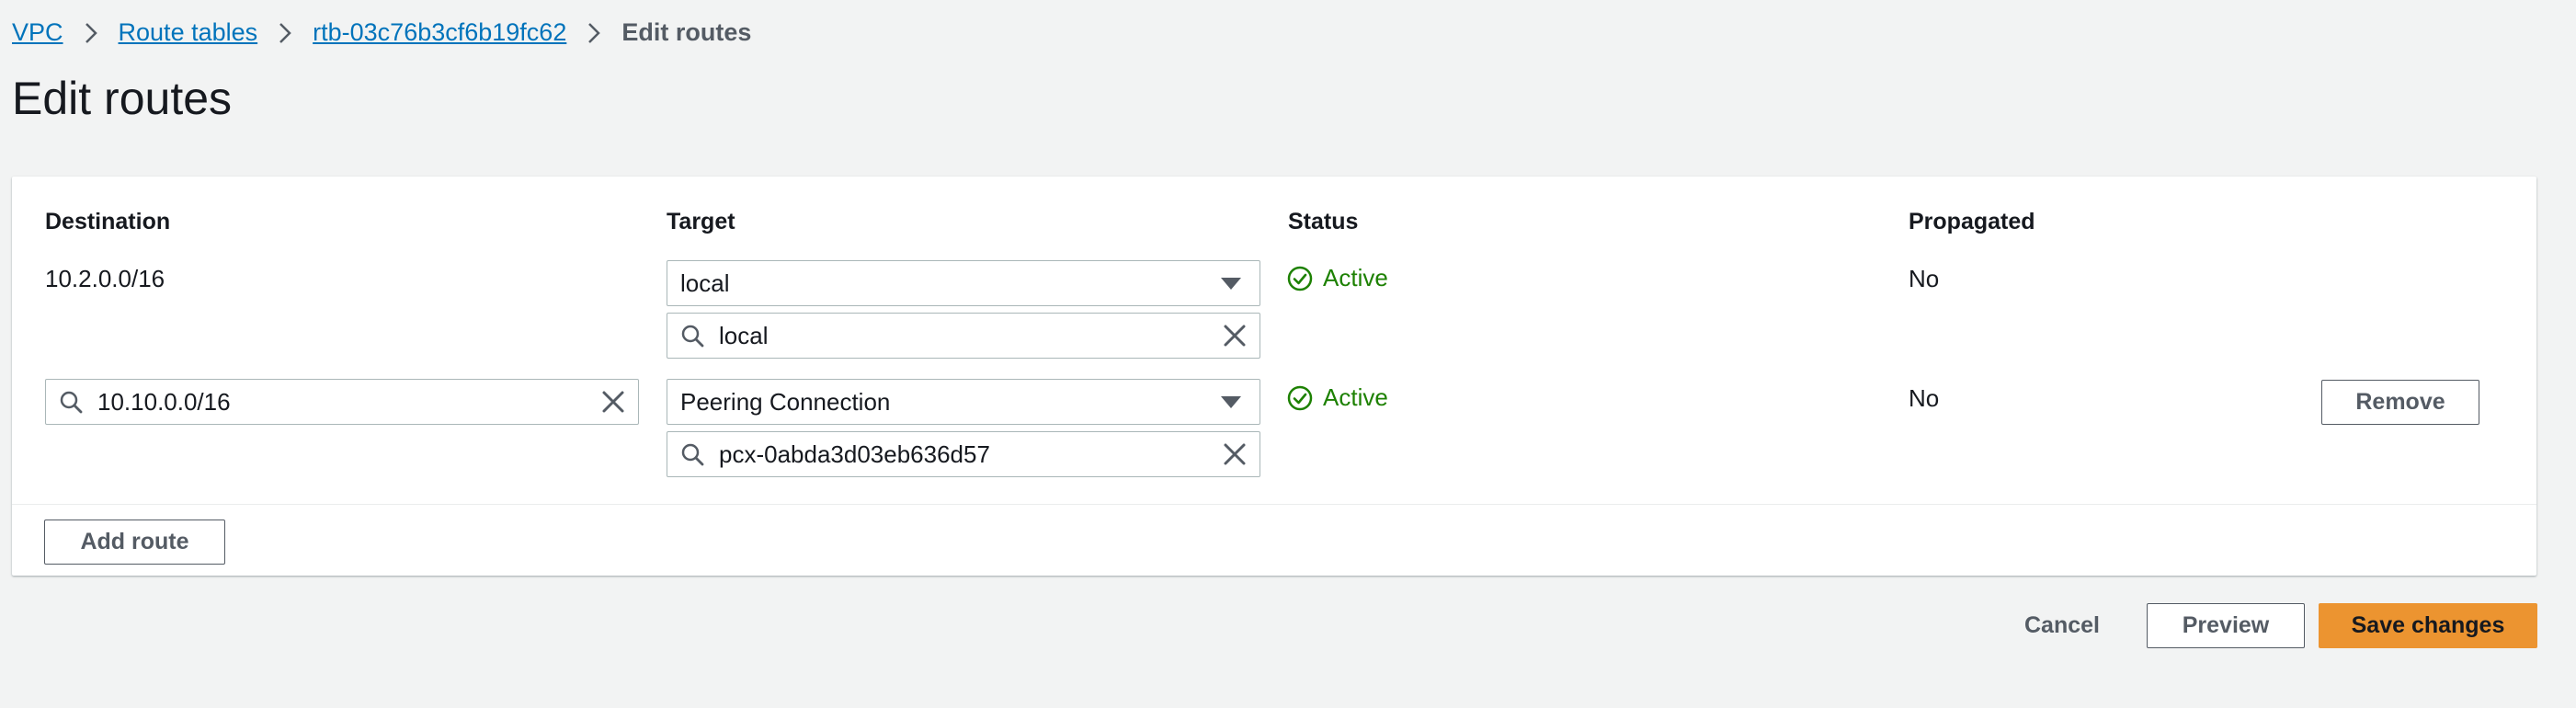  I want to click on preview-button: Preview, so click(2226, 625).